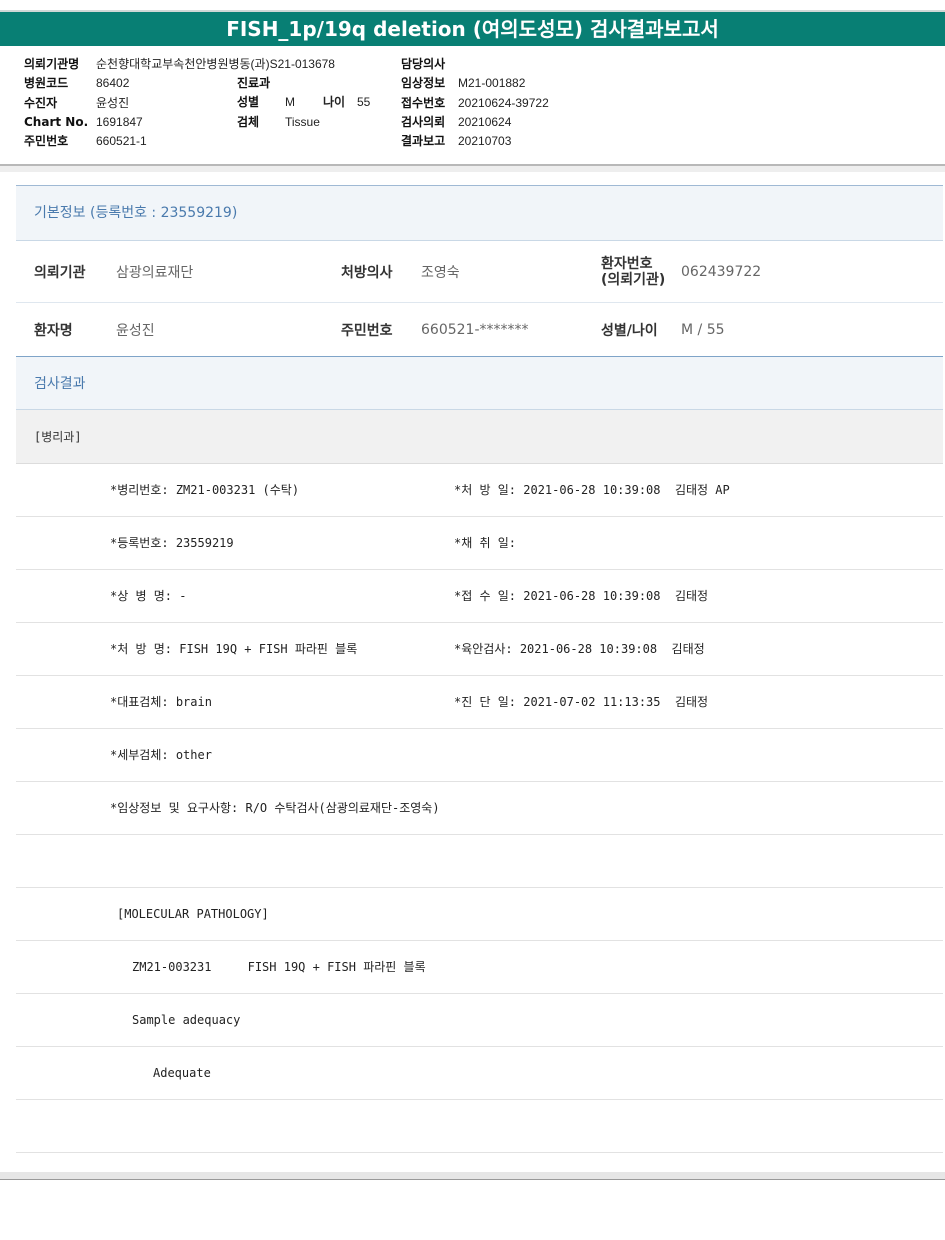 The width and height of the screenshot is (945, 1240). What do you see at coordinates (279, 967) in the screenshot?
I see `molecular-order: ZM21-003231 FISH 19Q + FISH 파라핀 블록` at bounding box center [279, 967].